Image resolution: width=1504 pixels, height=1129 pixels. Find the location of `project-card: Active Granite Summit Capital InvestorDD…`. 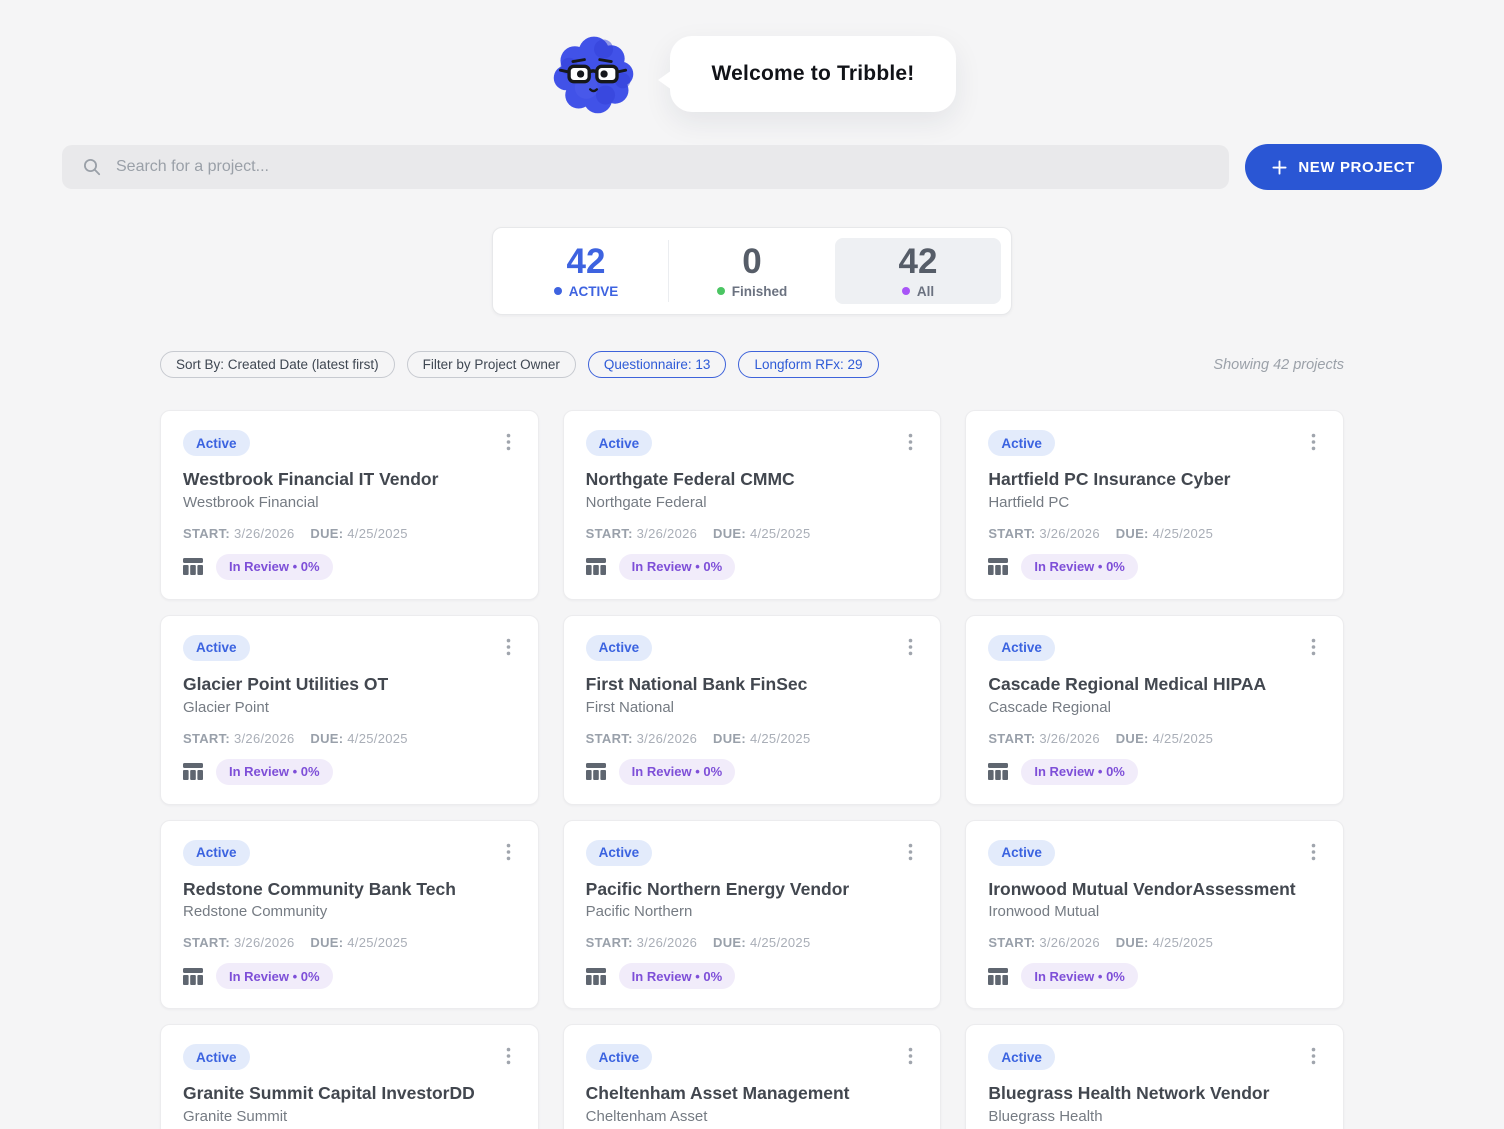

project-card: Active Granite Summit Capital InvestorDD… is located at coordinates (349, 1076).